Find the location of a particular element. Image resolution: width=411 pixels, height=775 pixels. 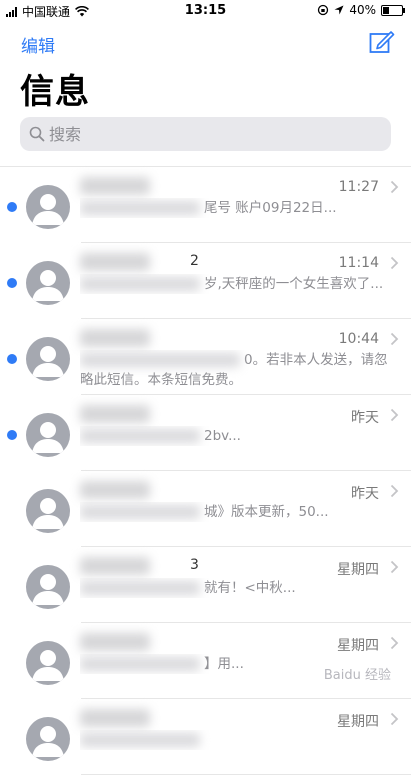

sender-name: 3 is located at coordinates (180, 565).